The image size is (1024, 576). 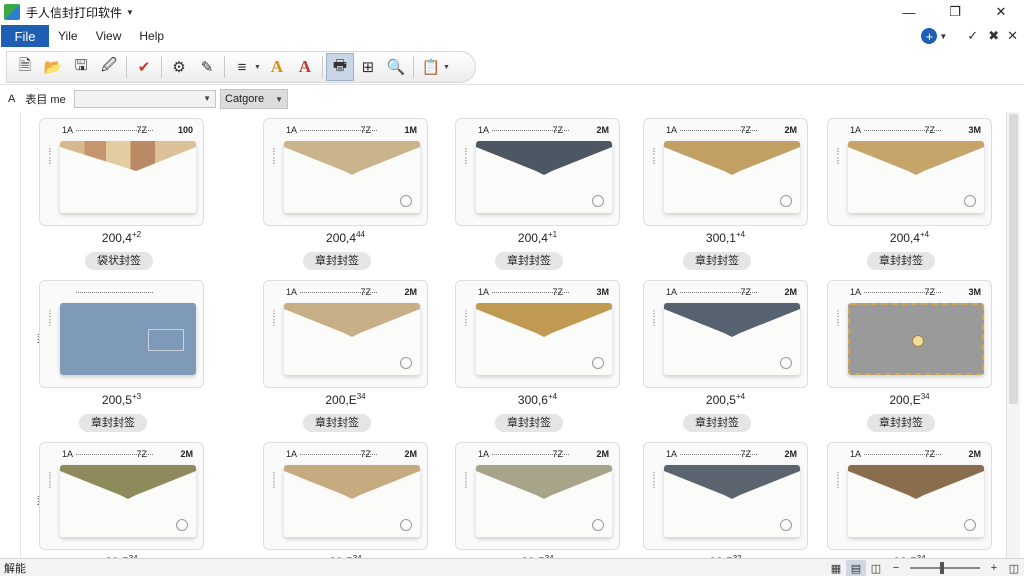 What do you see at coordinates (955, 12) in the screenshot?
I see `maximize-button: ❐` at bounding box center [955, 12].